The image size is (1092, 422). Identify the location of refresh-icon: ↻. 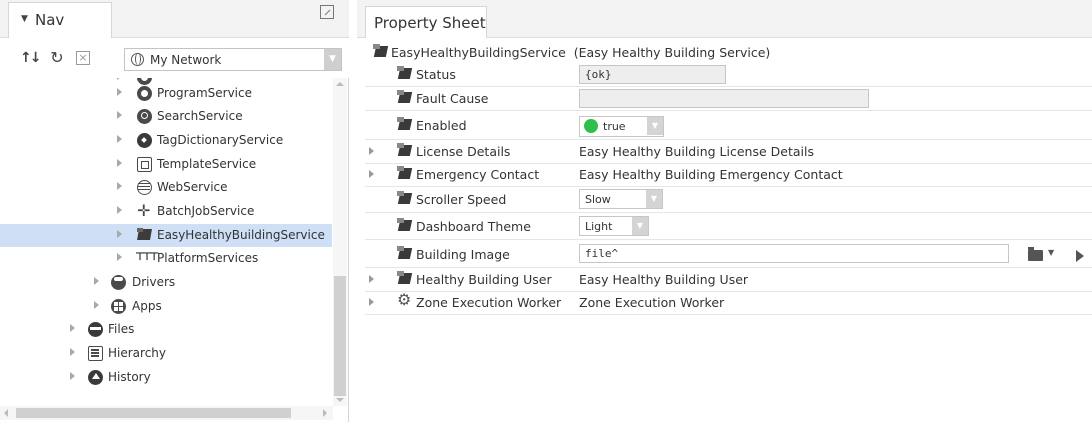
(57, 58).